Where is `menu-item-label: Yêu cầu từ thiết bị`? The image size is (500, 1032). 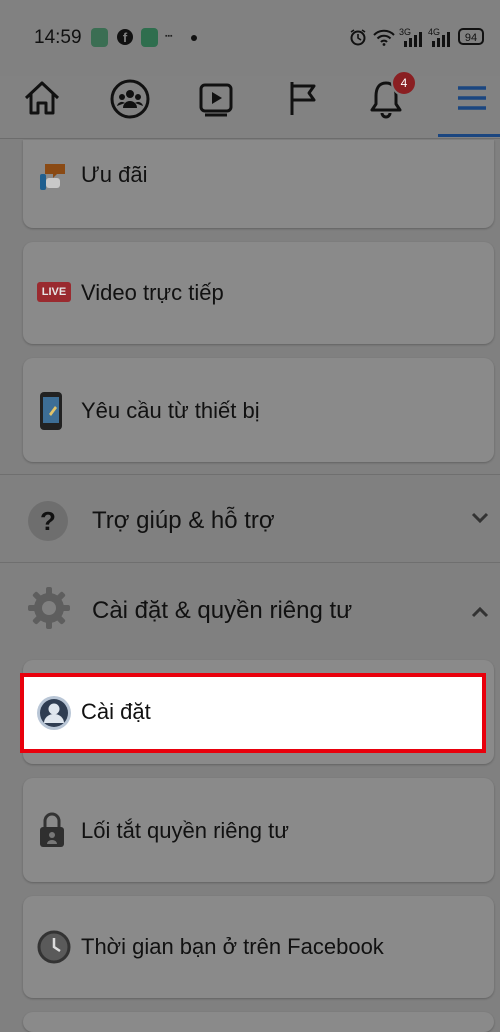
menu-item-label: Yêu cầu từ thiết bị is located at coordinates (170, 410).